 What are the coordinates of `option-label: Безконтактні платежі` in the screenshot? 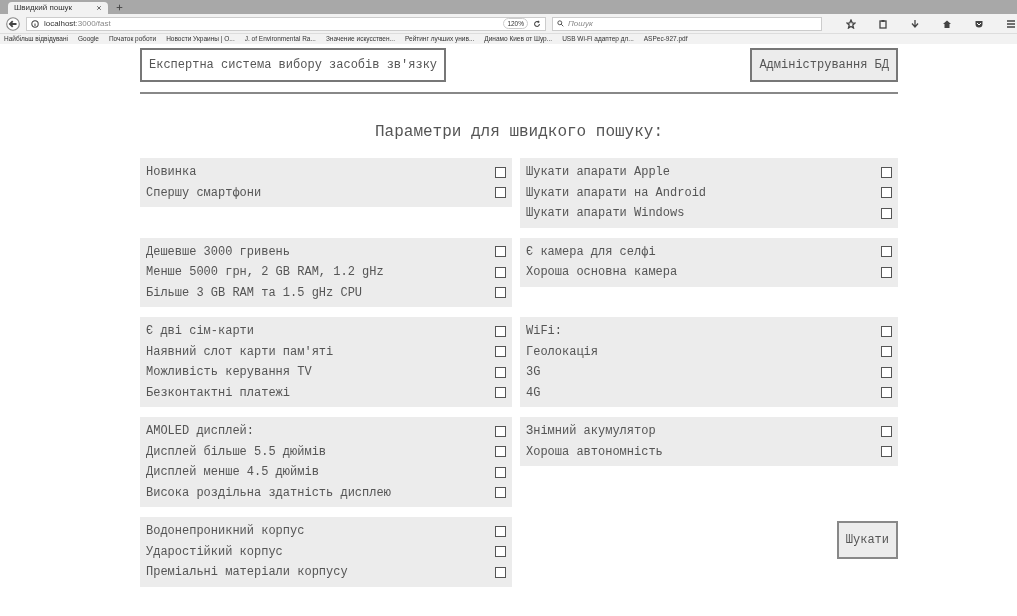 It's located at (218, 393).